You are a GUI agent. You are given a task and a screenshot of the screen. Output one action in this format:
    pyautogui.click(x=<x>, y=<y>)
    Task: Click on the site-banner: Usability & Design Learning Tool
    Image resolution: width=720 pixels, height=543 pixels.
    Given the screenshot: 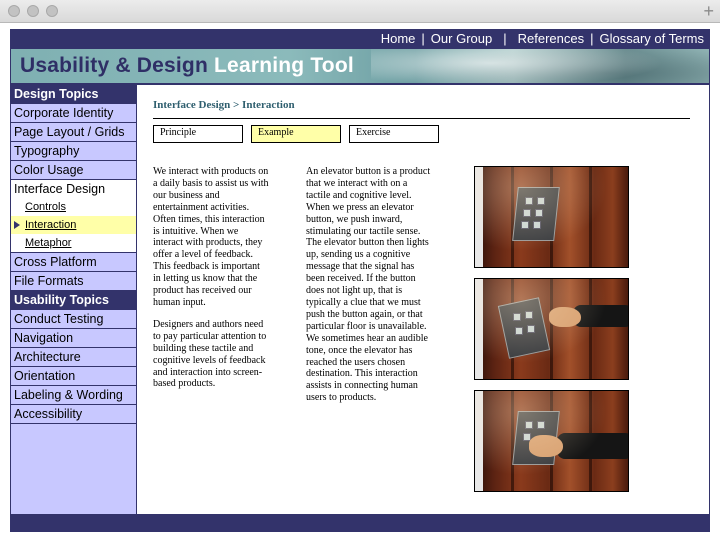 What is the action you would take?
    pyautogui.click(x=360, y=66)
    